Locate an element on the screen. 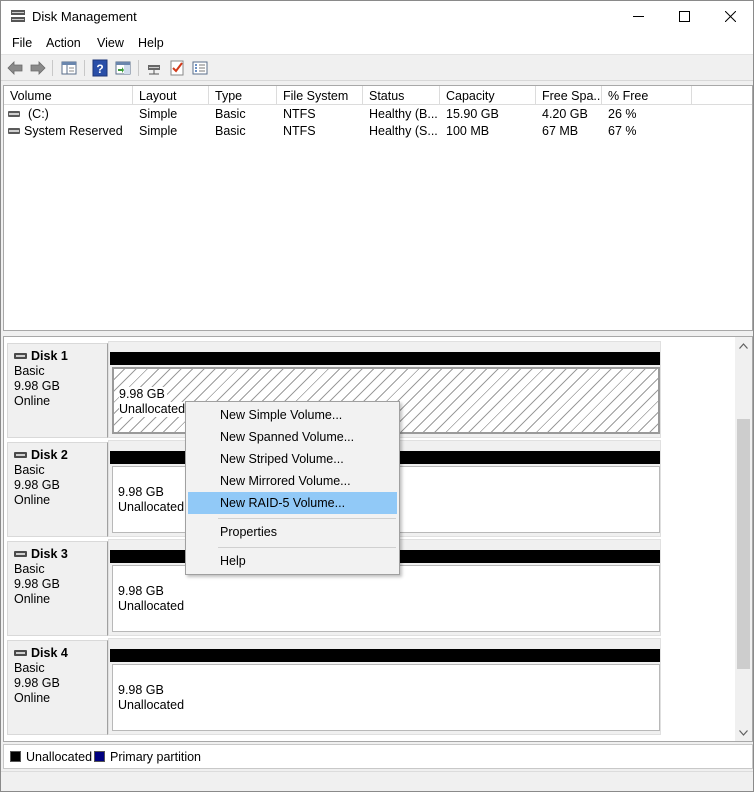 Image resolution: width=754 pixels, height=792 pixels. maximize-button is located at coordinates (684, 16).